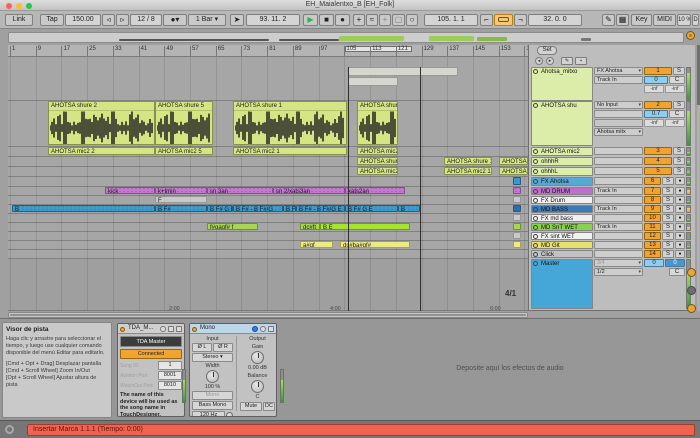 The width and height of the screenshot is (700, 438). Describe the element at coordinates (240, 190) in the screenshot. I see `midi-clip: sn 3an` at that location.